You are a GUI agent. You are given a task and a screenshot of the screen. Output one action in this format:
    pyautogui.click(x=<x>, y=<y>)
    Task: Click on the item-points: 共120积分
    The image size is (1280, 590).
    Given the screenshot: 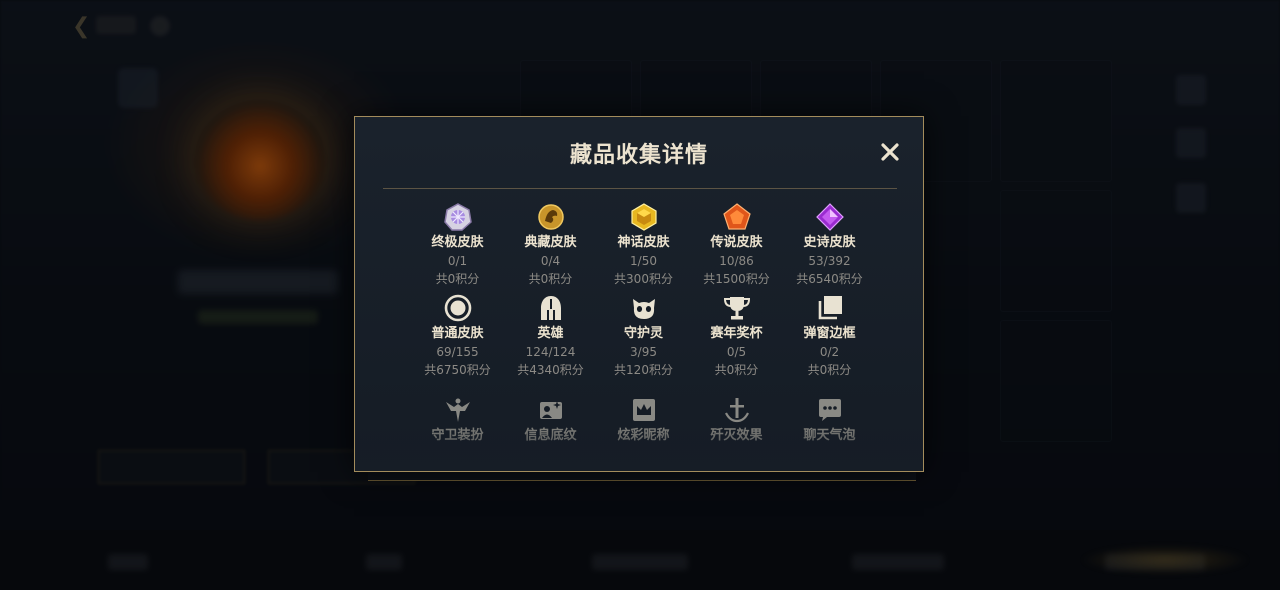 What is the action you would take?
    pyautogui.click(x=643, y=370)
    